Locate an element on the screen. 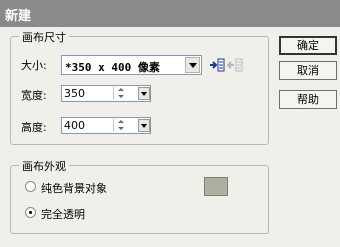 Image resolution: width=340 pixels, height=247 pixels. height-field: 400 is located at coordinates (106, 125).